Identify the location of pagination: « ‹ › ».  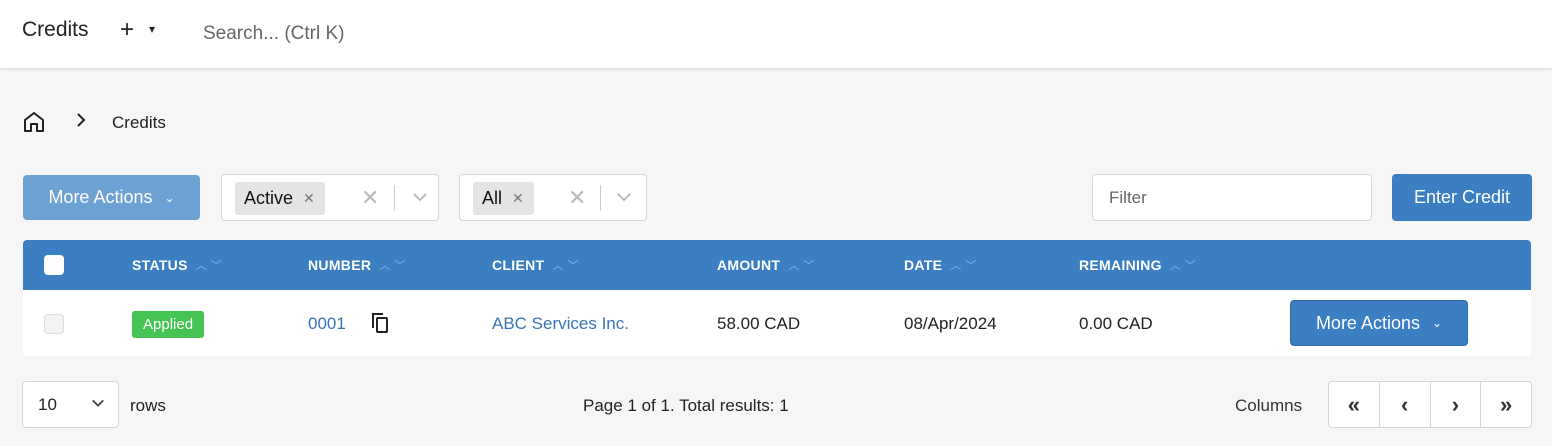
(1430, 404).